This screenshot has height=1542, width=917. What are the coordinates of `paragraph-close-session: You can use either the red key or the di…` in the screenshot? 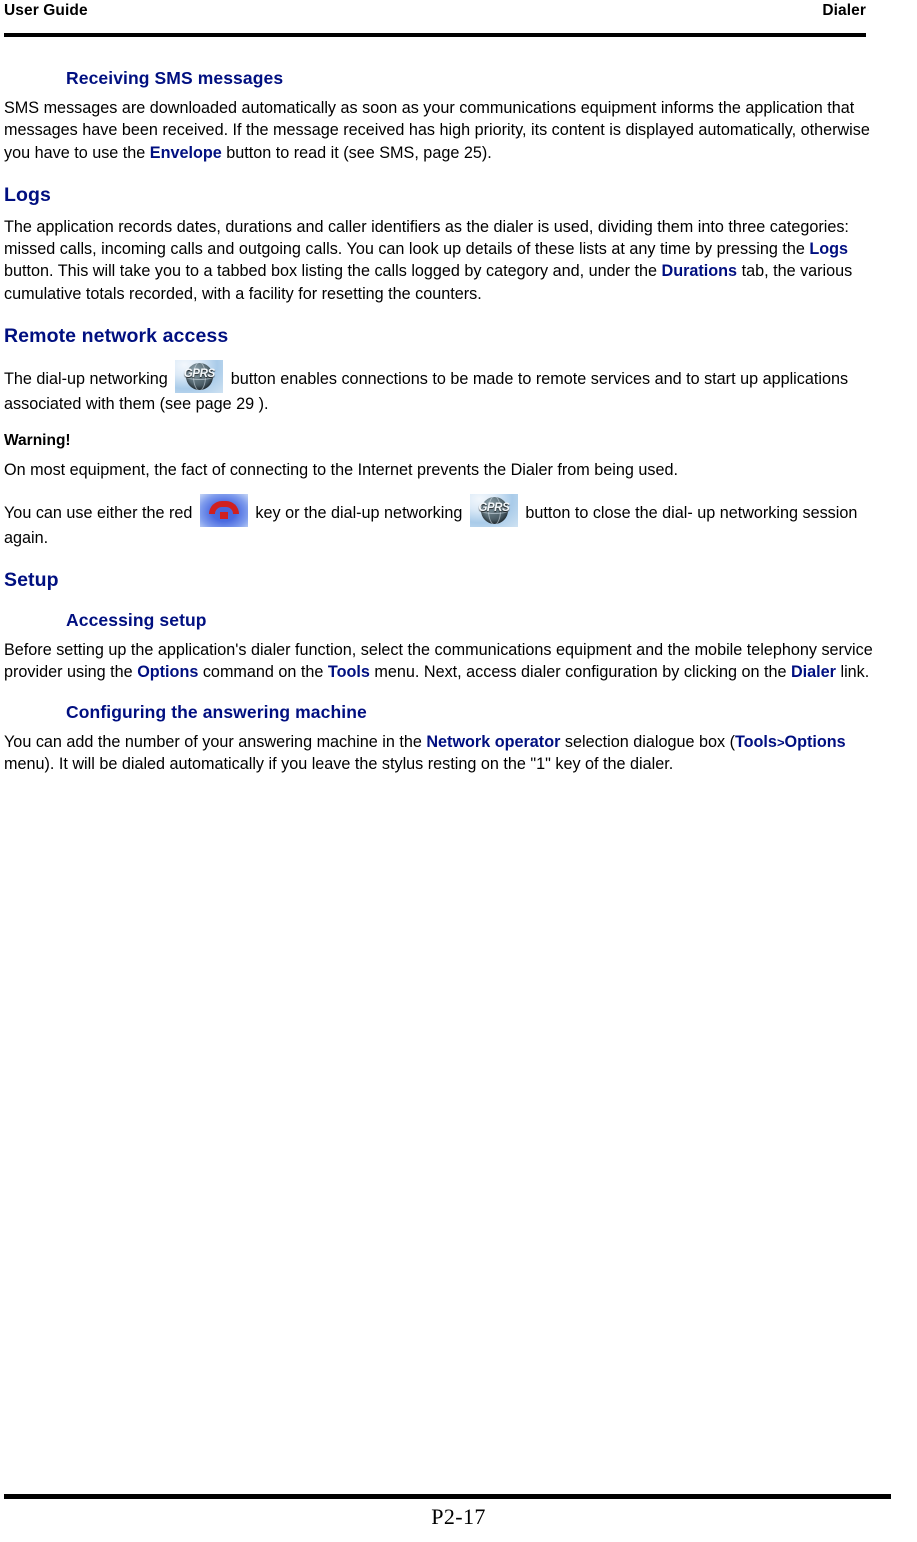 It's located at (450, 521).